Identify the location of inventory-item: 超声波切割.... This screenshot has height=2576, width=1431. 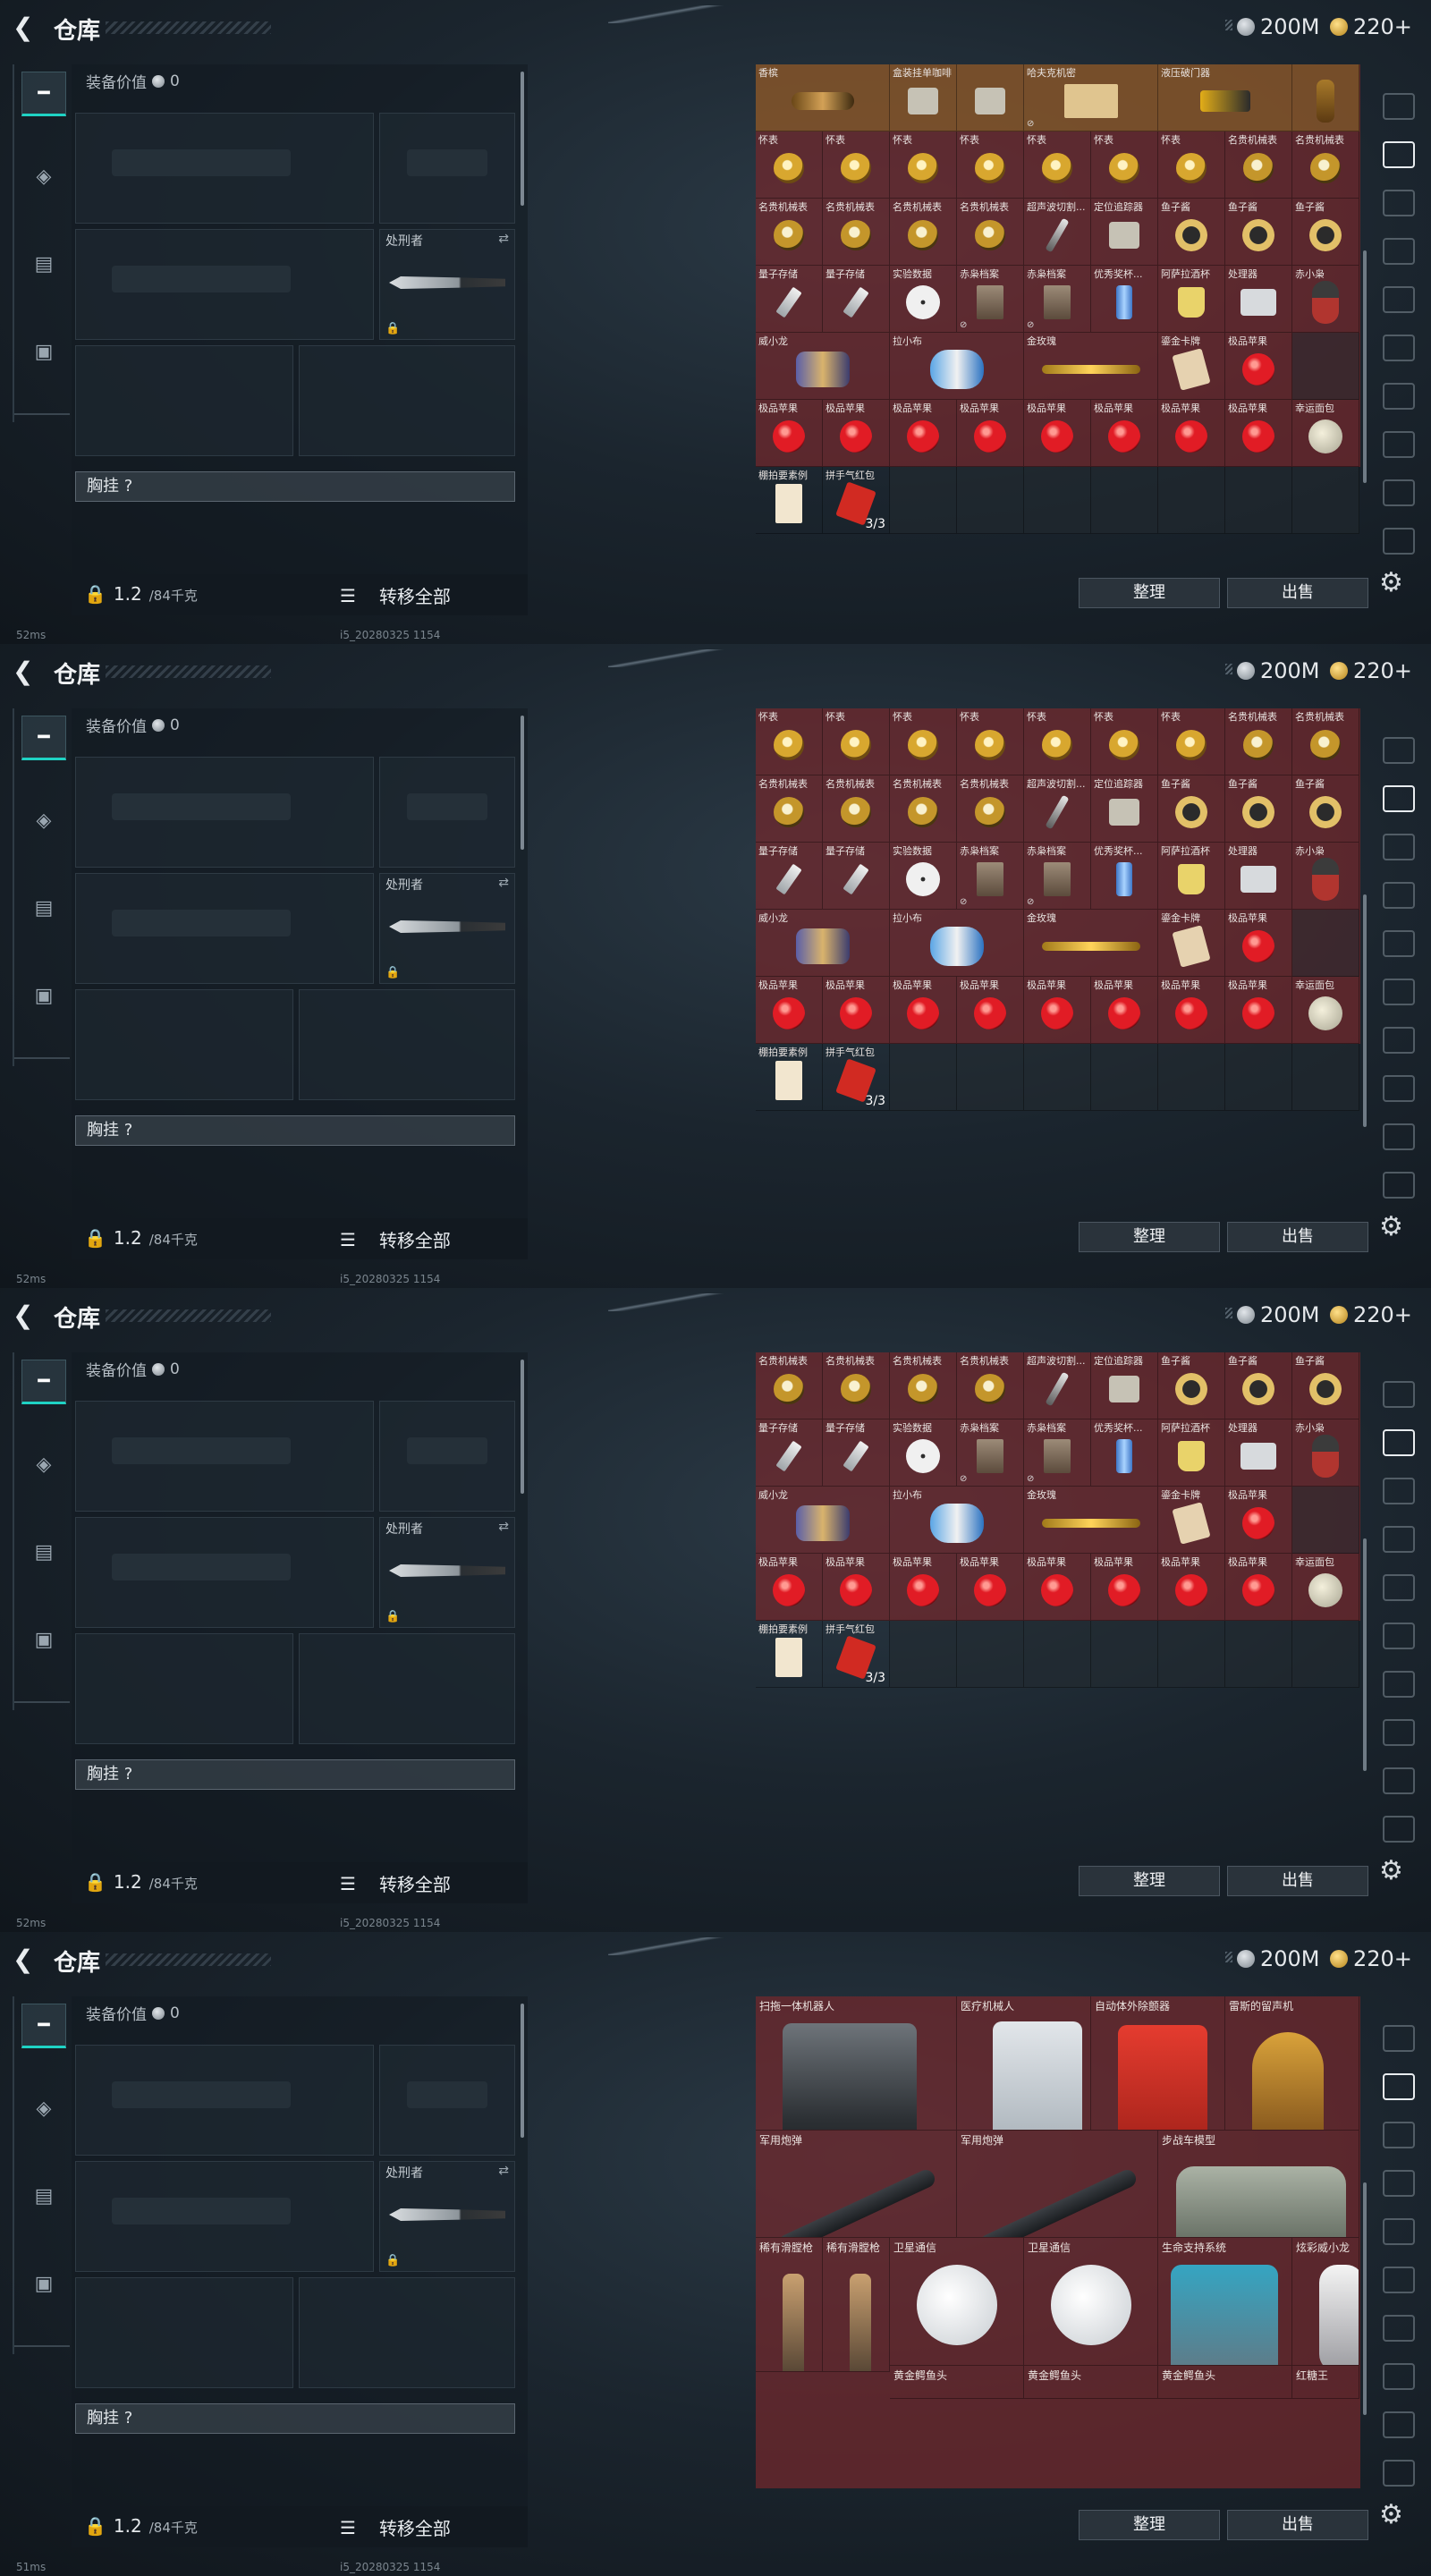
(1057, 232).